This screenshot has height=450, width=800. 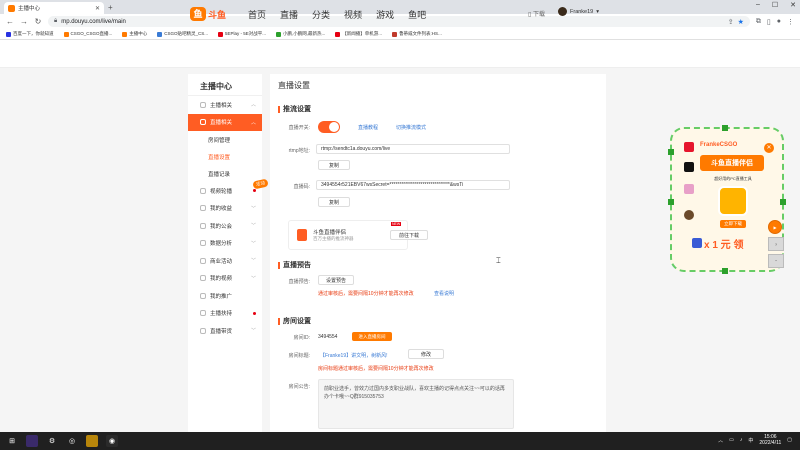 I want to click on nav-video: 视频, so click(x=353, y=14).